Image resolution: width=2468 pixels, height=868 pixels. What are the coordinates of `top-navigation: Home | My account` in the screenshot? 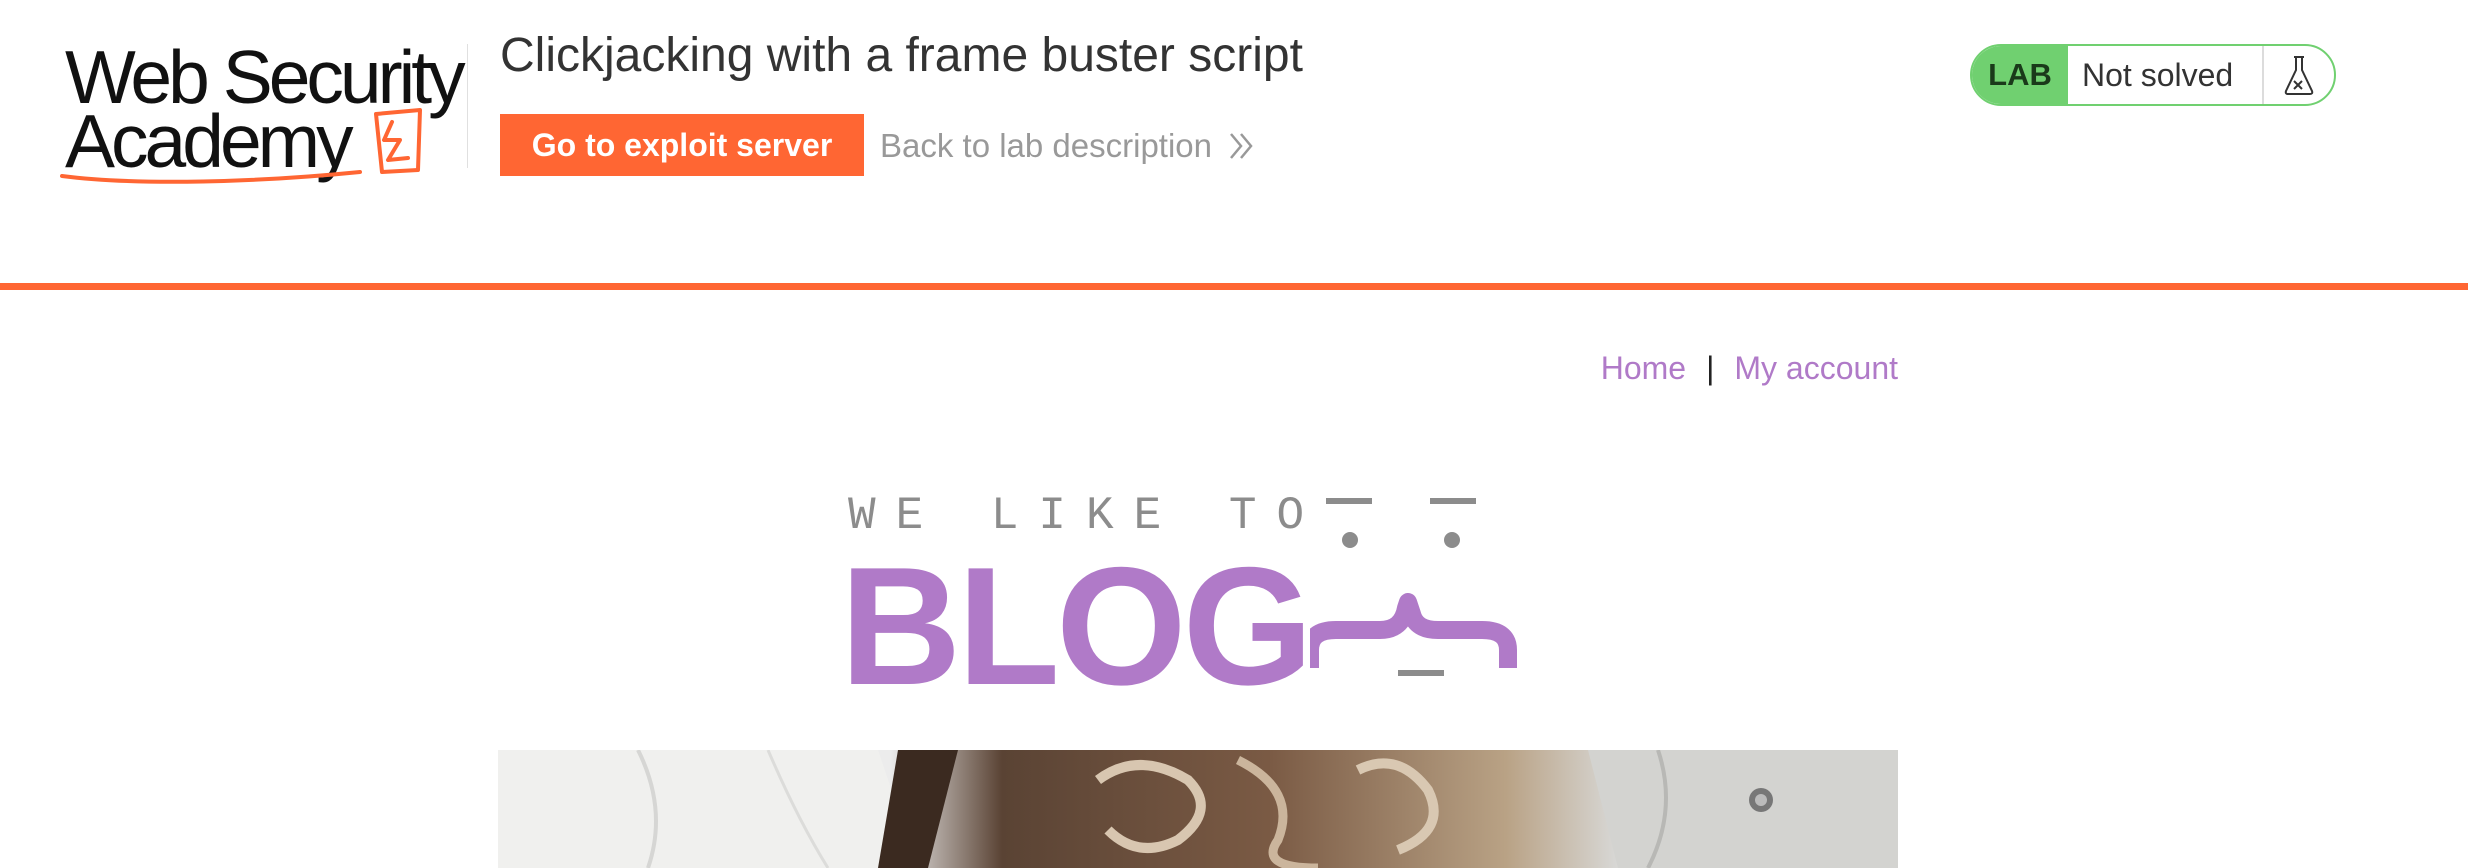 It's located at (1749, 368).